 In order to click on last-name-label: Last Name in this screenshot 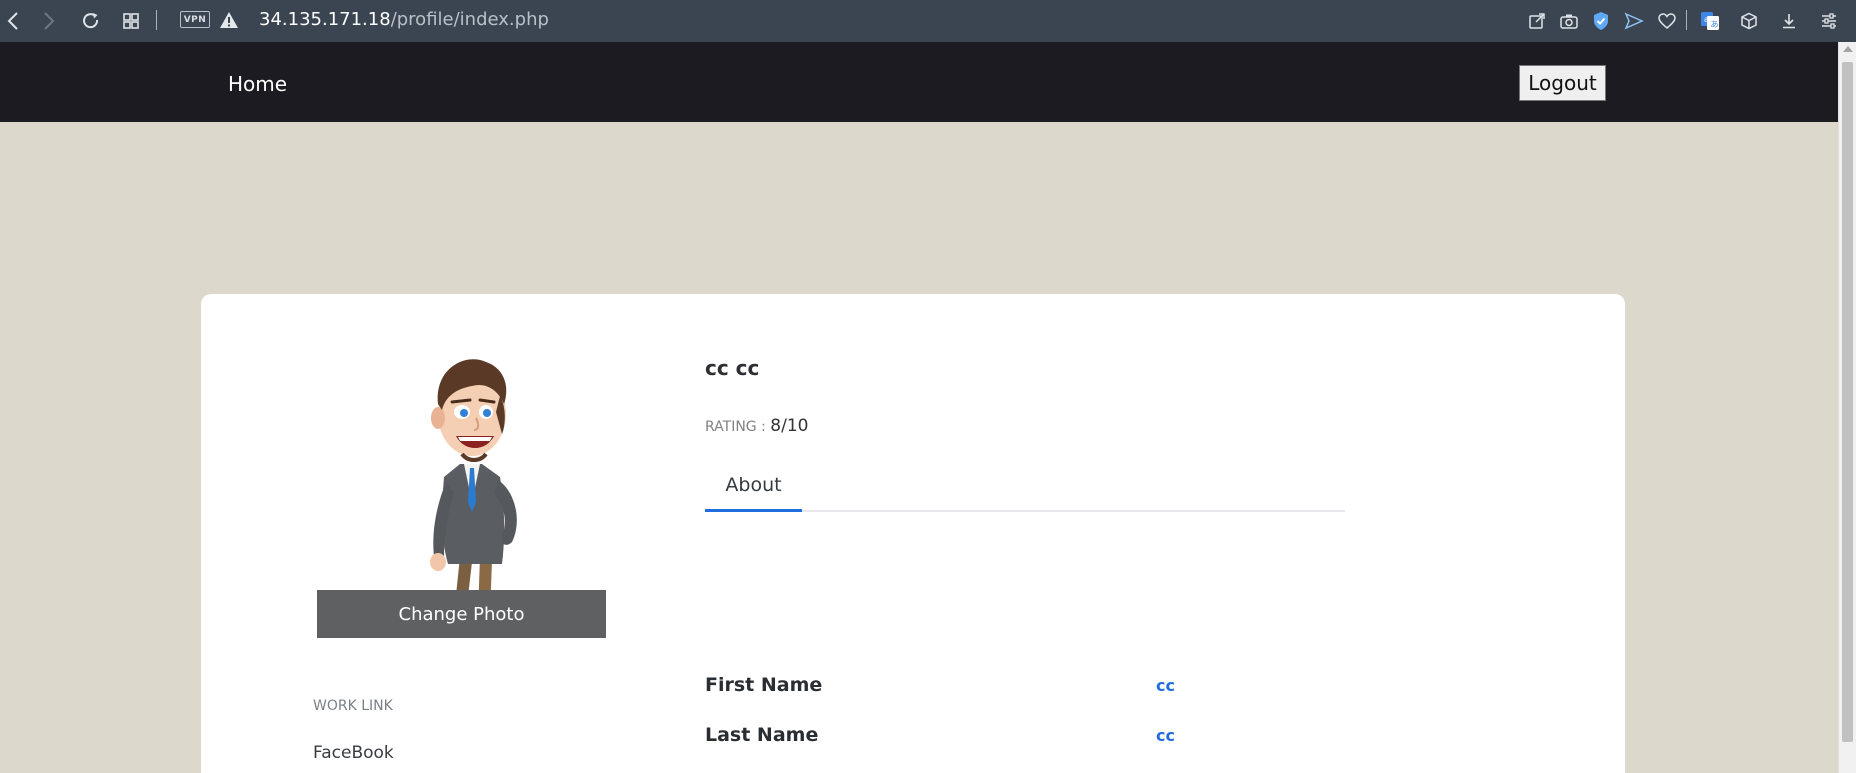, I will do `click(762, 735)`.